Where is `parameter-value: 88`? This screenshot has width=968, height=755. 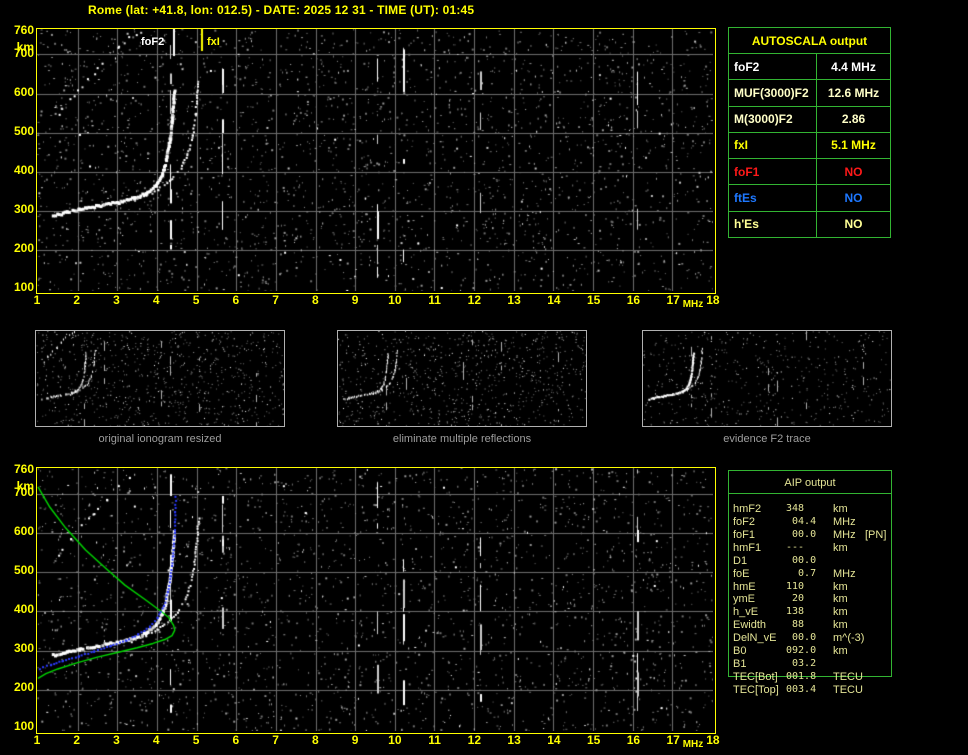 parameter-value: 88 is located at coordinates (801, 625).